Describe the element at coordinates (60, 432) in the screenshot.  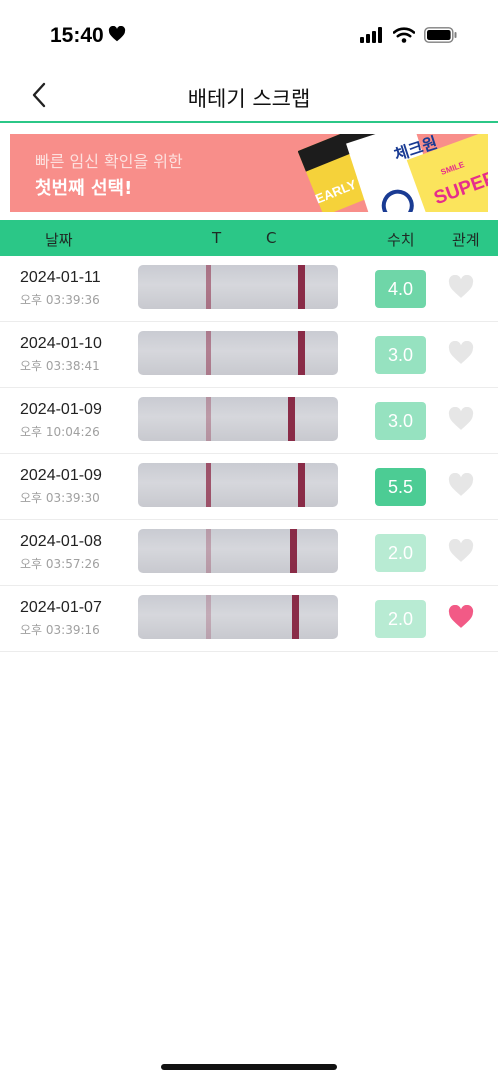
I see `row-time: 오후 10:04:26` at that location.